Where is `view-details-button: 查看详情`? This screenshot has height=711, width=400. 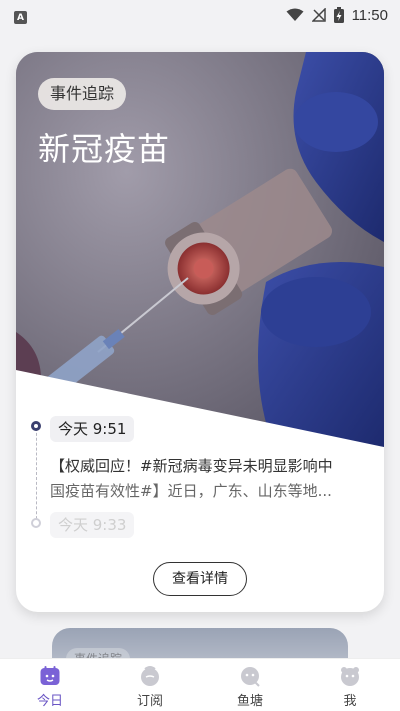 view-details-button: 查看详情 is located at coordinates (200, 579).